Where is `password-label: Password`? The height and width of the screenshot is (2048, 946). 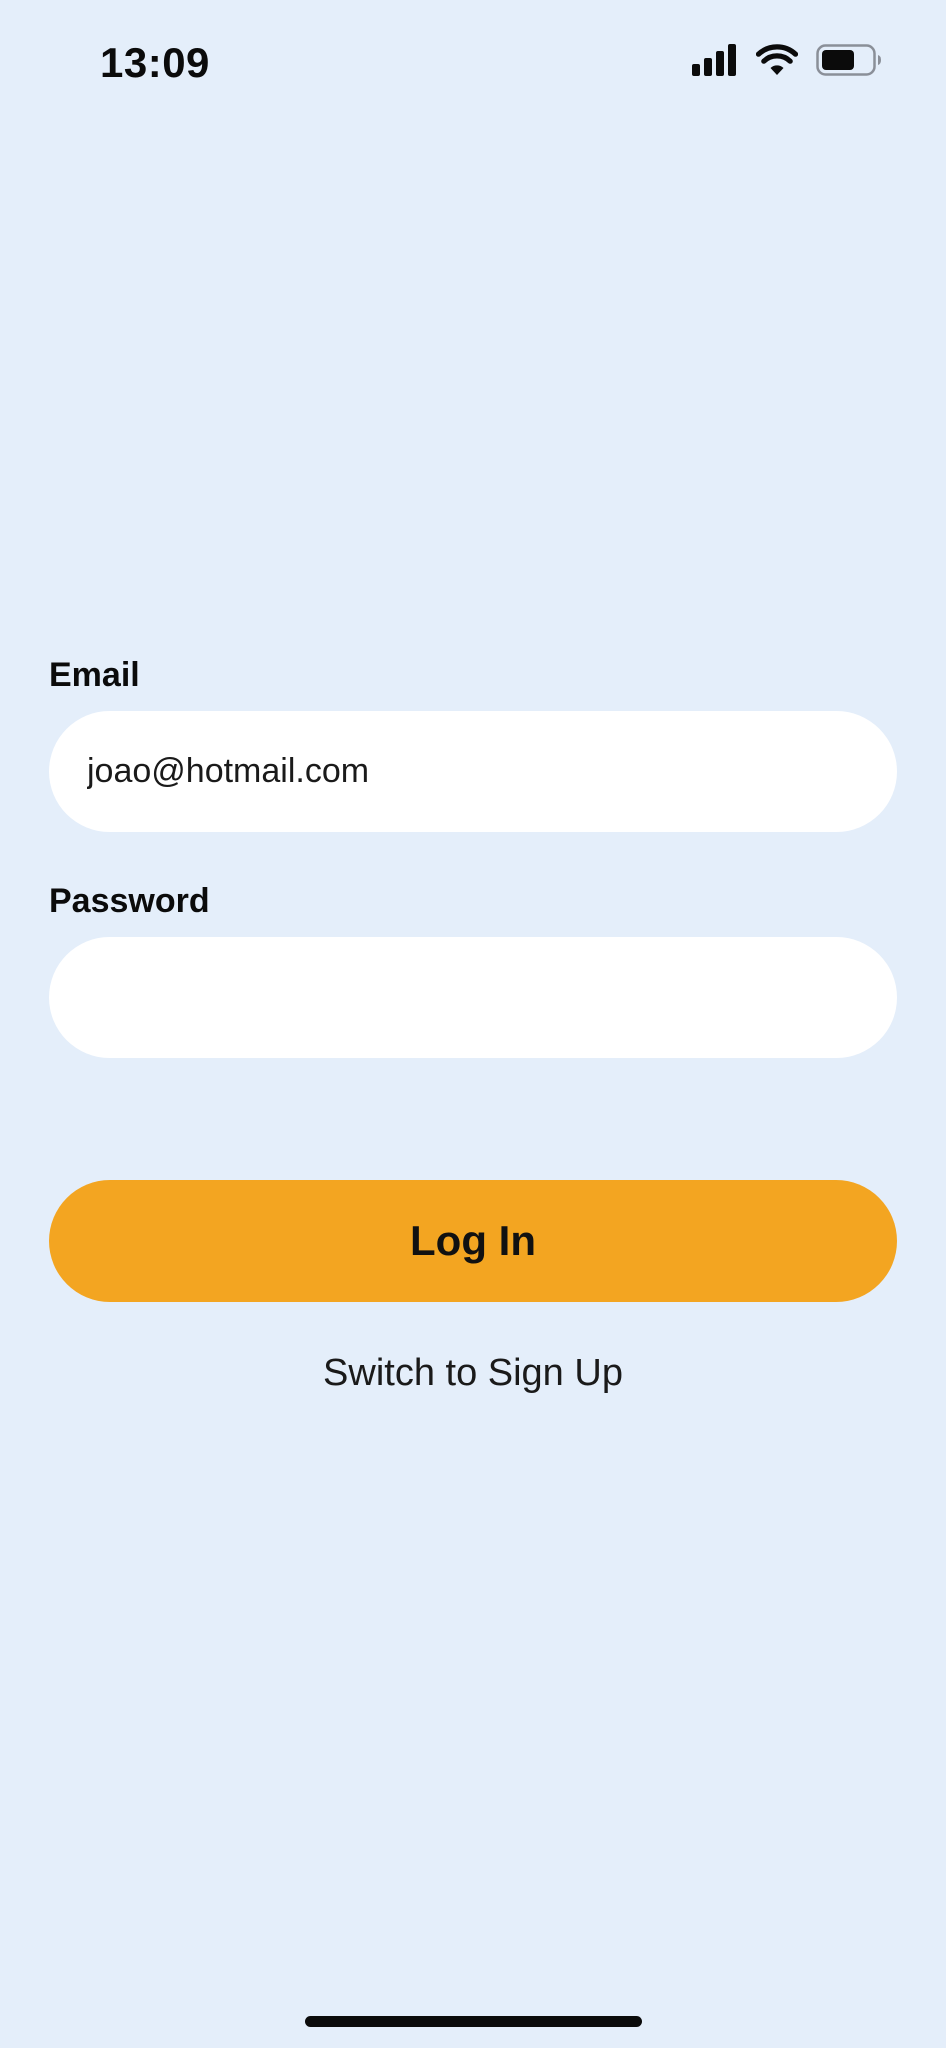
password-label: Password is located at coordinates (129, 901).